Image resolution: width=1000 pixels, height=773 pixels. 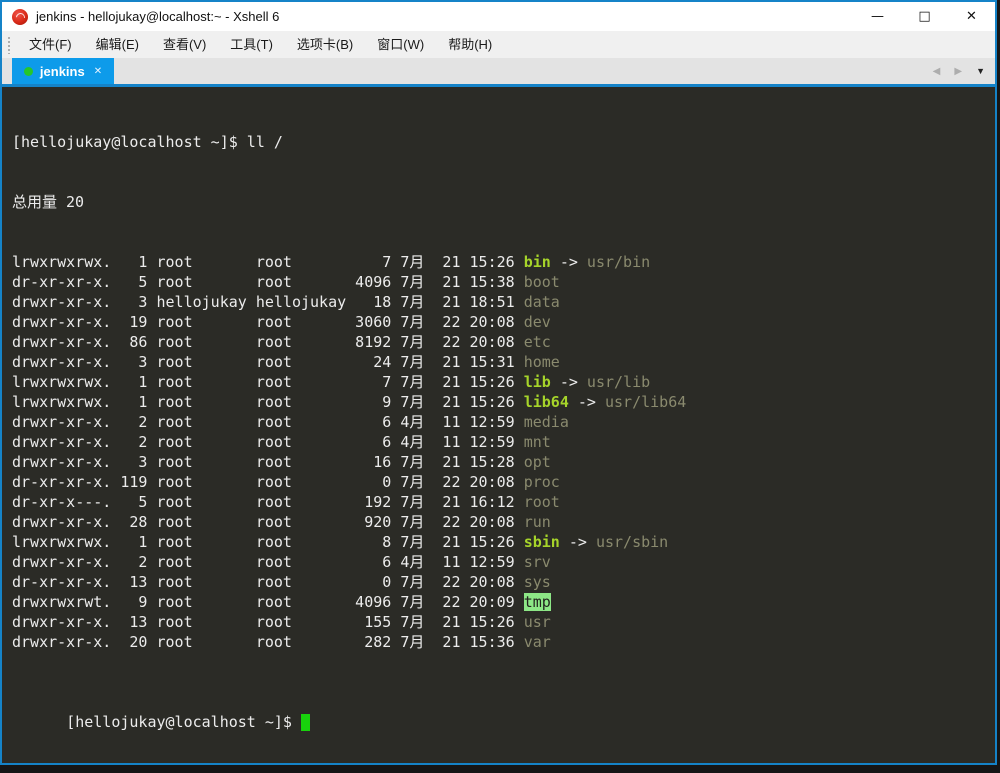 What do you see at coordinates (98, 71) in the screenshot?
I see `tab-close-icon: ✕` at bounding box center [98, 71].